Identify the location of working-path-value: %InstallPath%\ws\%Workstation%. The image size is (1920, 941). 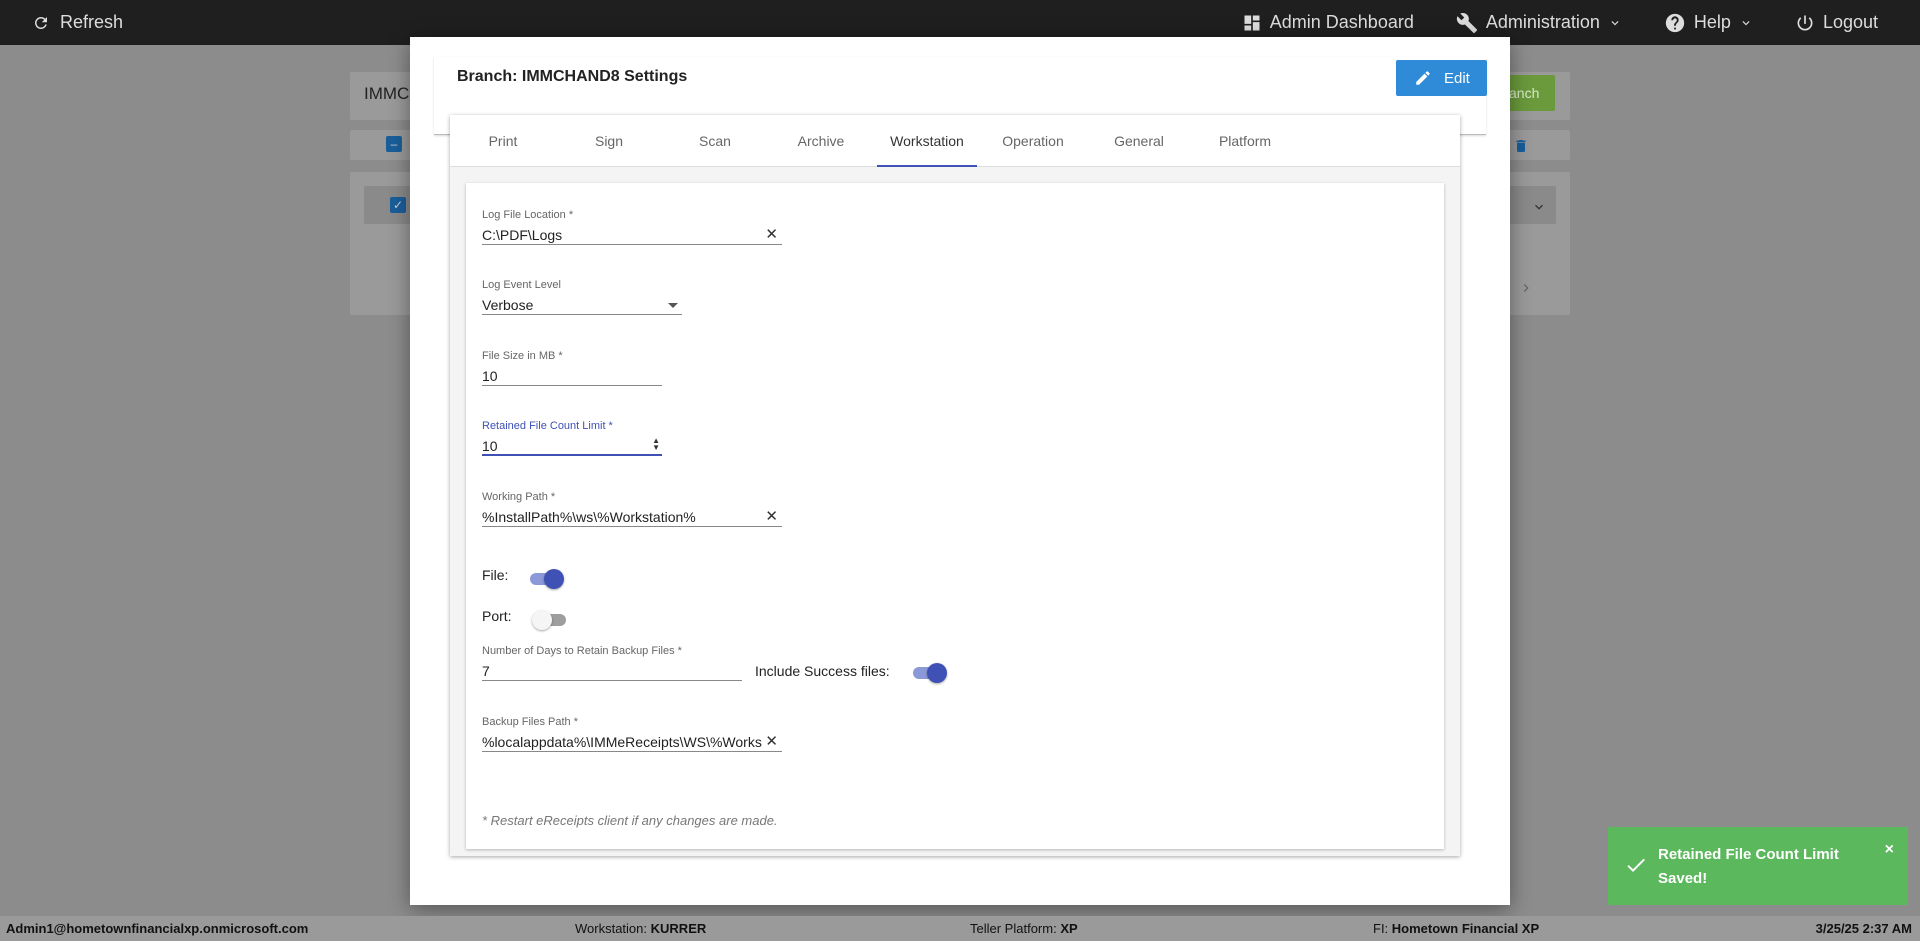
(589, 517).